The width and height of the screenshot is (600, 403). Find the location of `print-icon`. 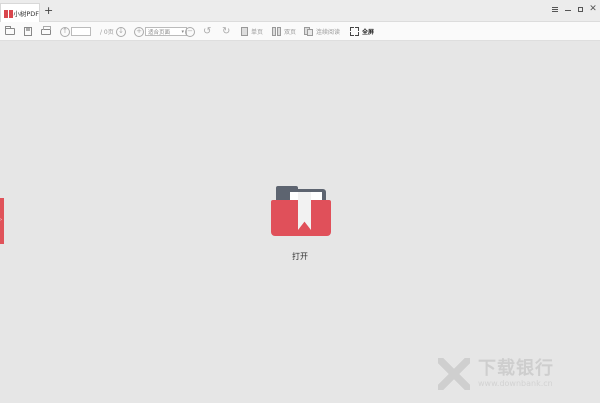

print-icon is located at coordinates (46, 30).